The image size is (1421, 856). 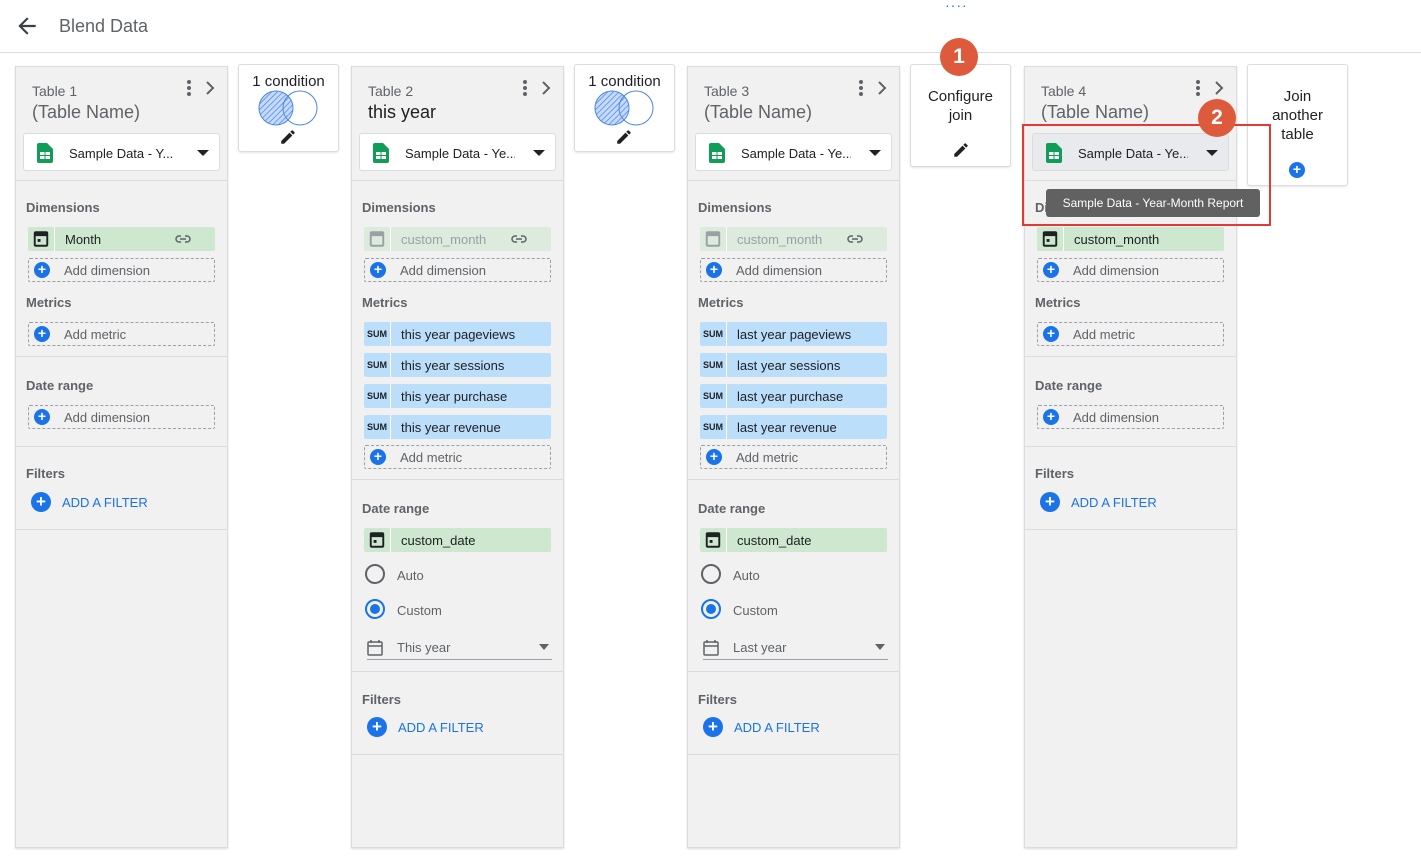 I want to click on metric-chip: SUM last year revenue, so click(x=793, y=427).